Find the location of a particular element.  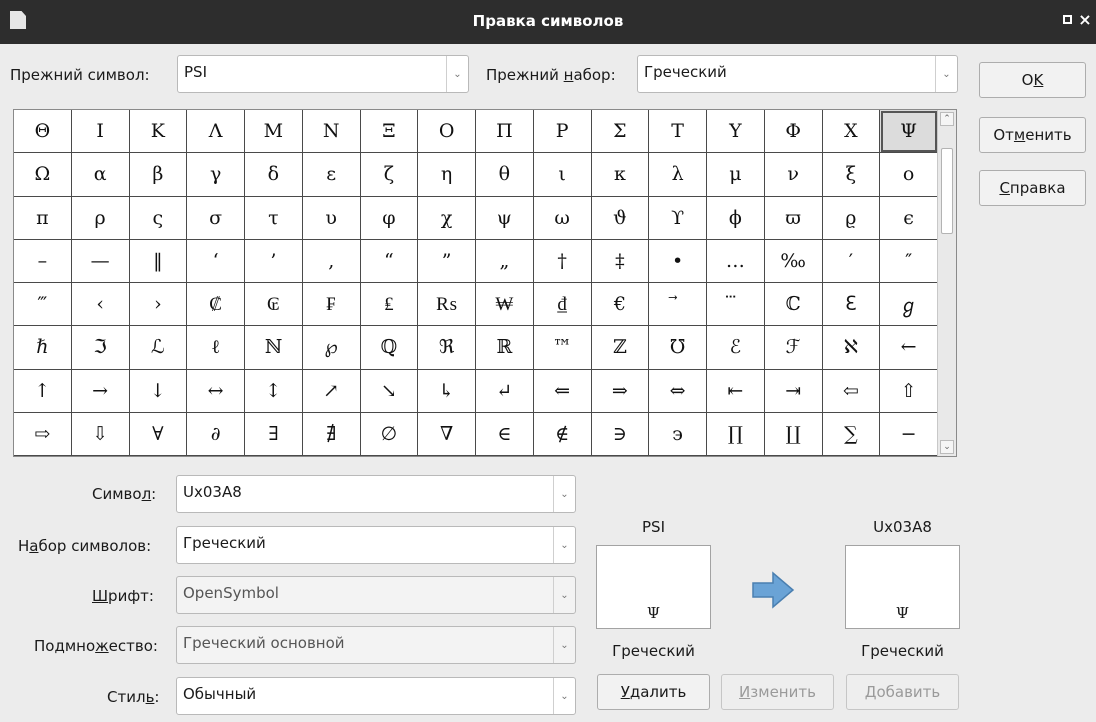

symbol-cell: Π is located at coordinates (505, 132).